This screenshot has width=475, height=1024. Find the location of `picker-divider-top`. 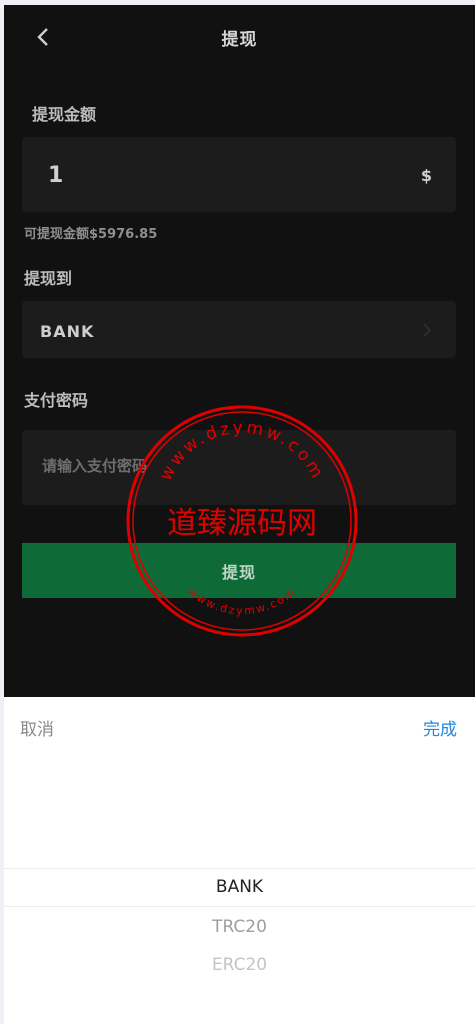

picker-divider-top is located at coordinates (239, 868).